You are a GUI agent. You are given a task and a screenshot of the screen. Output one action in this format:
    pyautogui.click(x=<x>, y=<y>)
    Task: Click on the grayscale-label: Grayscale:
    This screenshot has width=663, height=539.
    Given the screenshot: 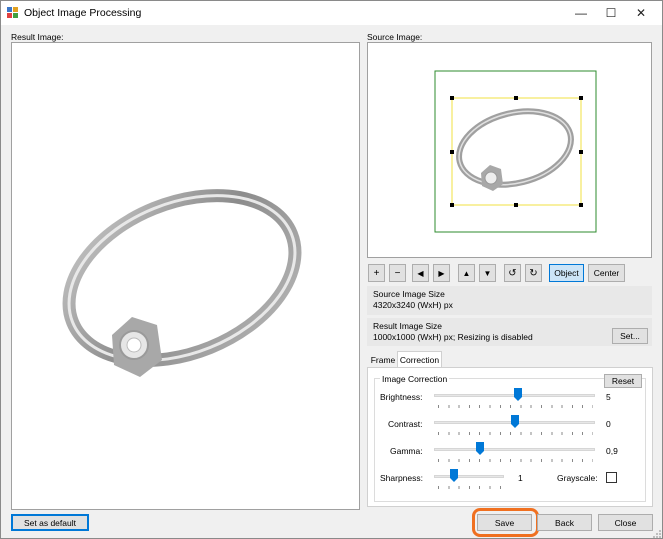 What is the action you would take?
    pyautogui.click(x=577, y=478)
    